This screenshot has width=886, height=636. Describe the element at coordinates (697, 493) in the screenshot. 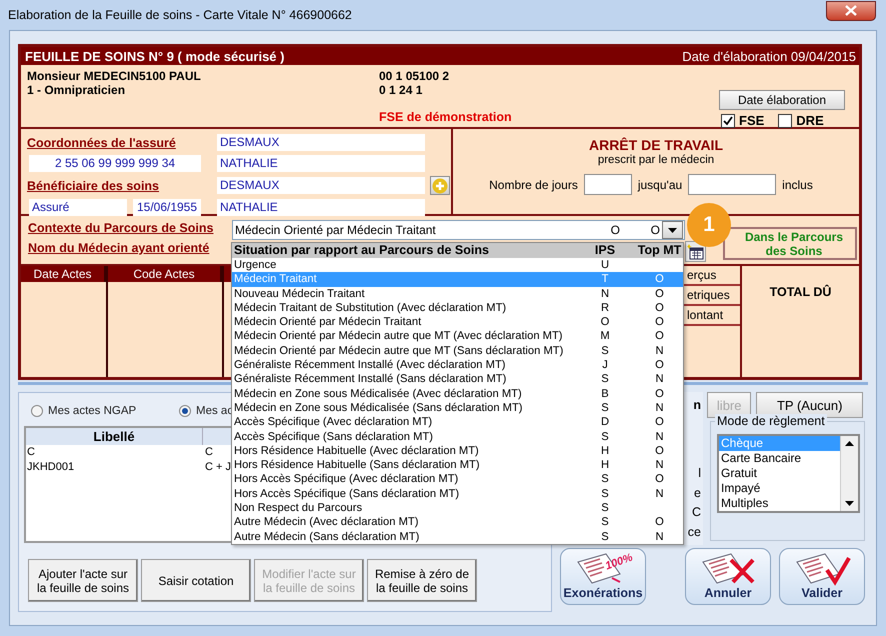

I see `label-fragment: e` at that location.